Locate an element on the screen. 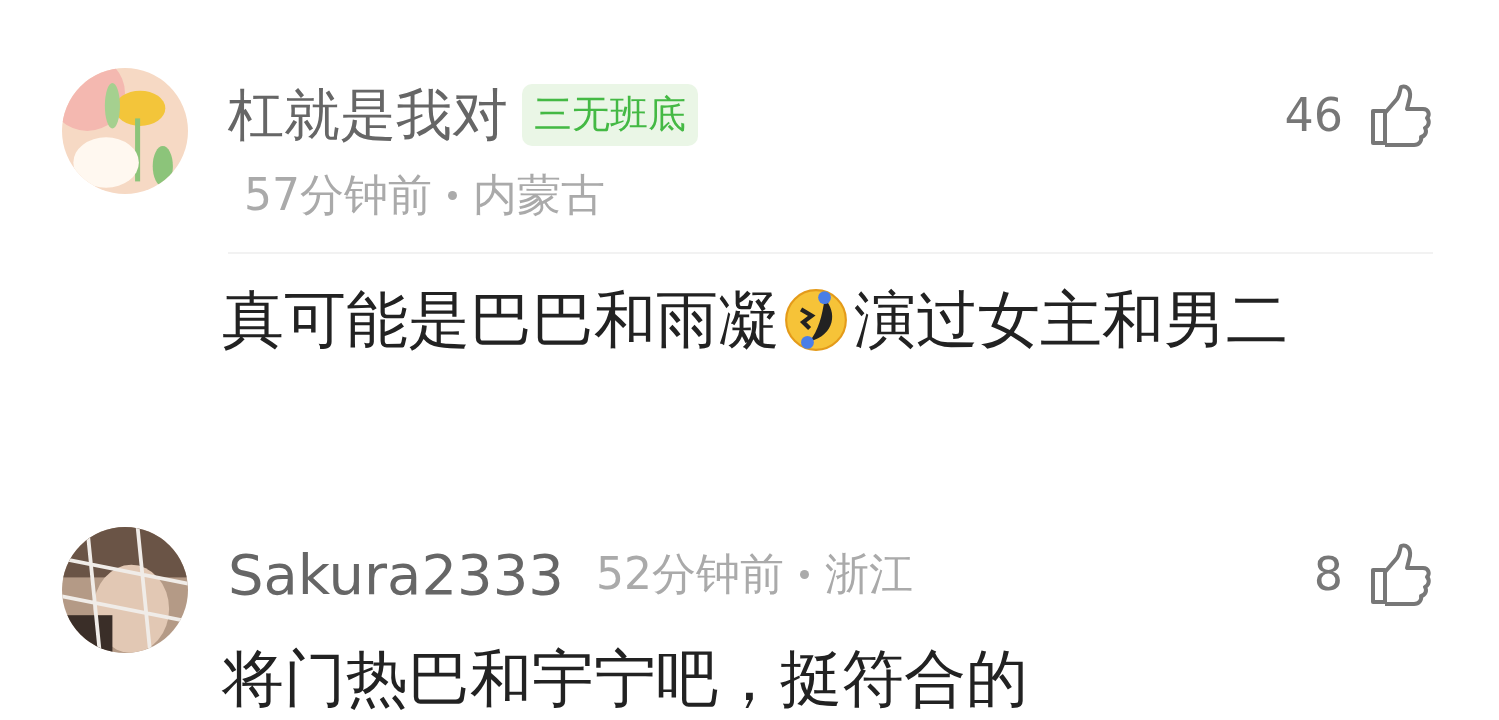  like-count: 8 is located at coordinates (1328, 574).